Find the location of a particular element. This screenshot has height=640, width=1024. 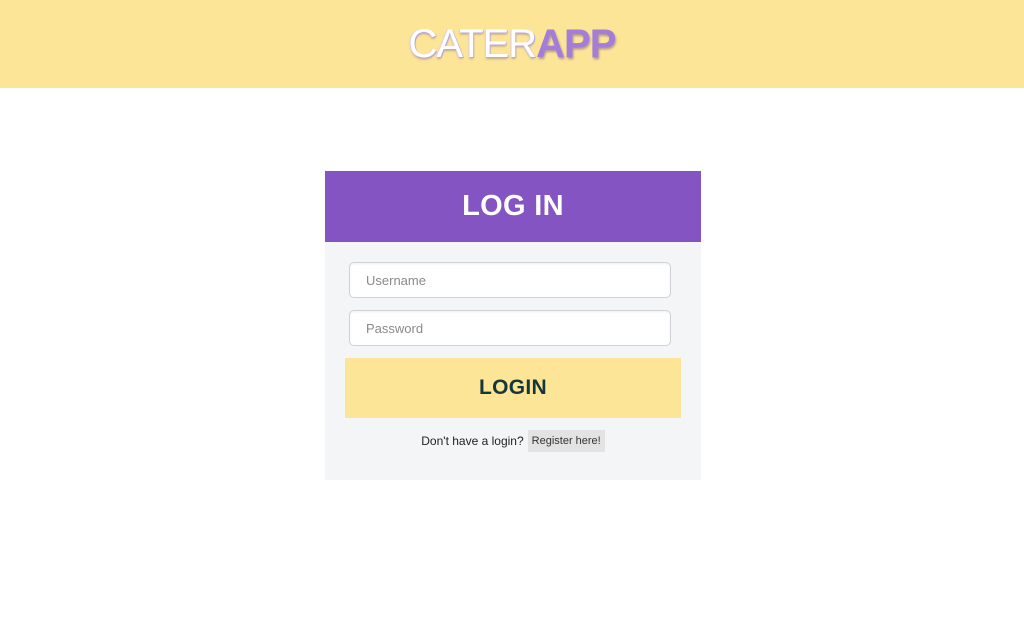

register-row: Don't have a login? Register here! is located at coordinates (513, 441).